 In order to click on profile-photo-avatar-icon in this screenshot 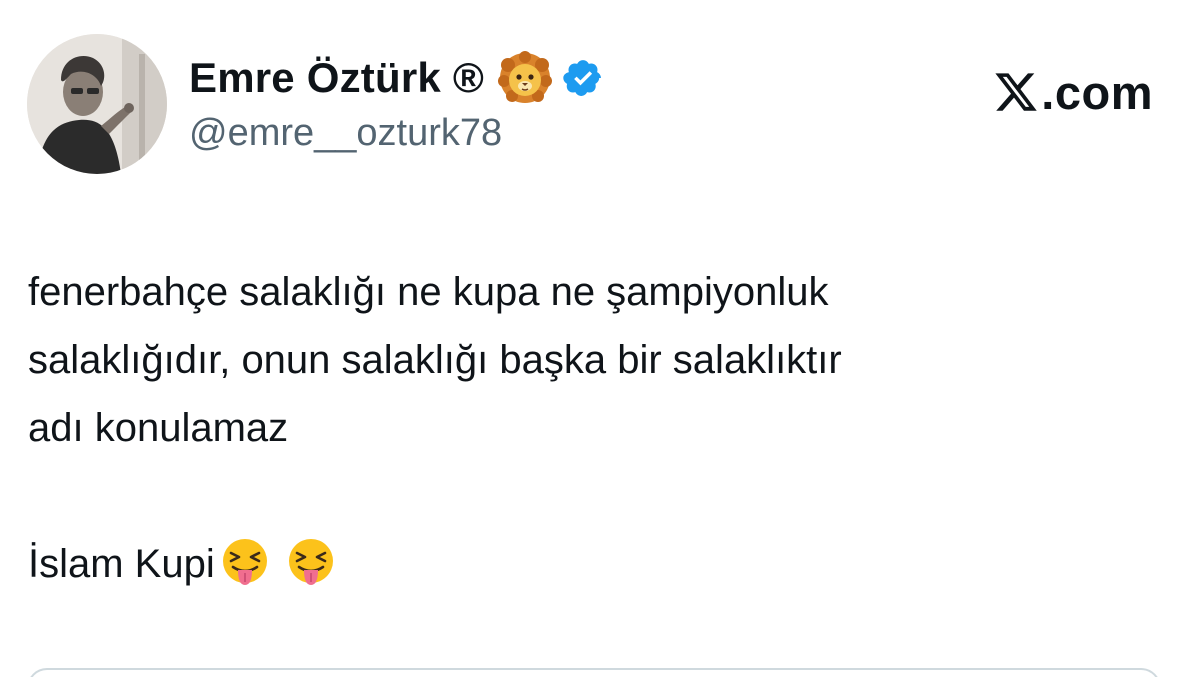, I will do `click(97, 104)`.